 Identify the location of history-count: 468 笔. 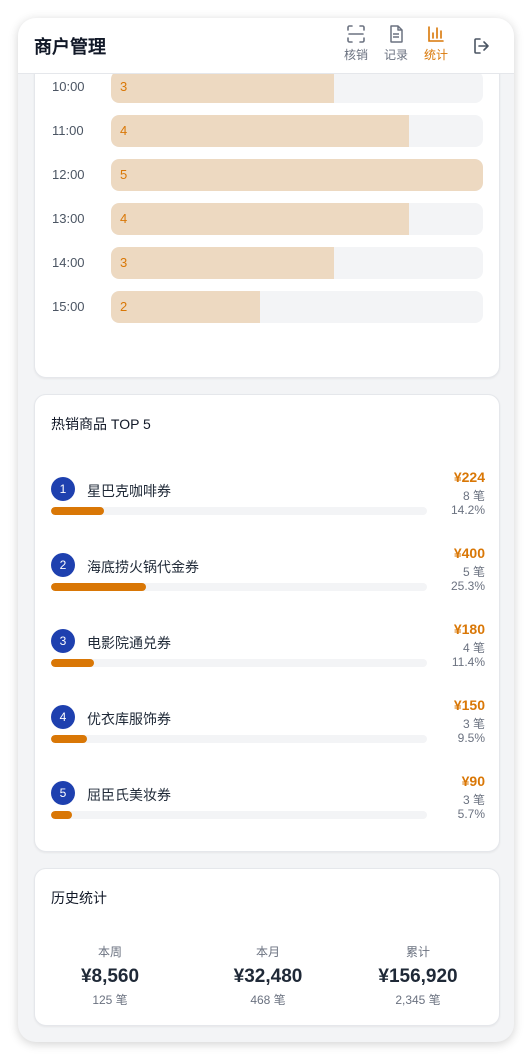
(268, 1000).